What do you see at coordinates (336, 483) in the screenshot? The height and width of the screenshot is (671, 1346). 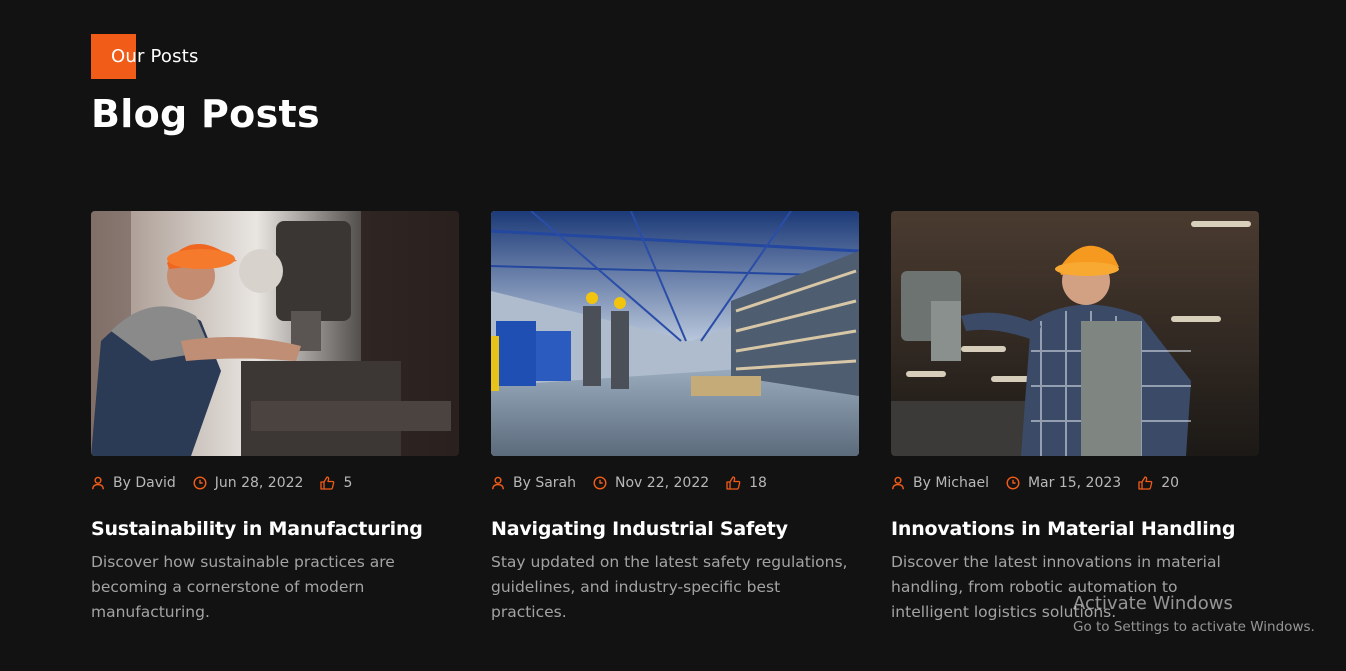 I see `post-likes: 5` at bounding box center [336, 483].